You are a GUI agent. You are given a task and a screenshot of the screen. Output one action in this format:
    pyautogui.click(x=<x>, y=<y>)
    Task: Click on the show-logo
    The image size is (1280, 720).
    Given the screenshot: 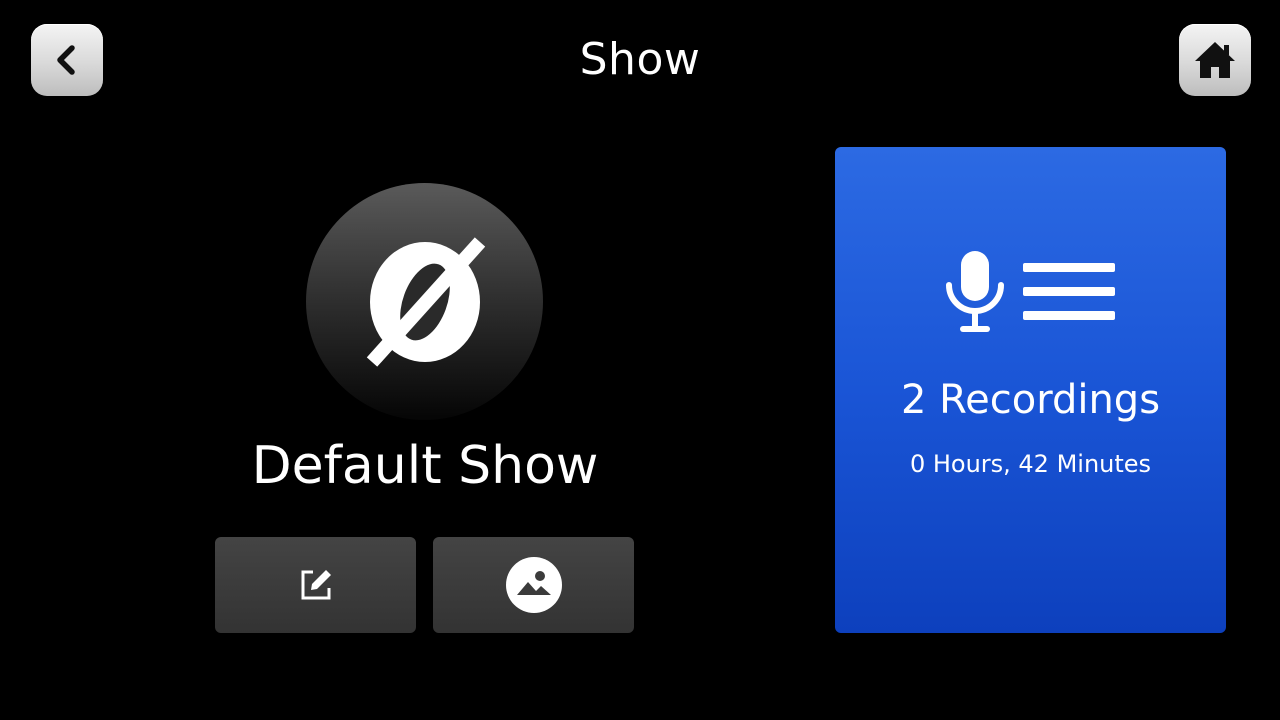 What is the action you would take?
    pyautogui.click(x=424, y=301)
    